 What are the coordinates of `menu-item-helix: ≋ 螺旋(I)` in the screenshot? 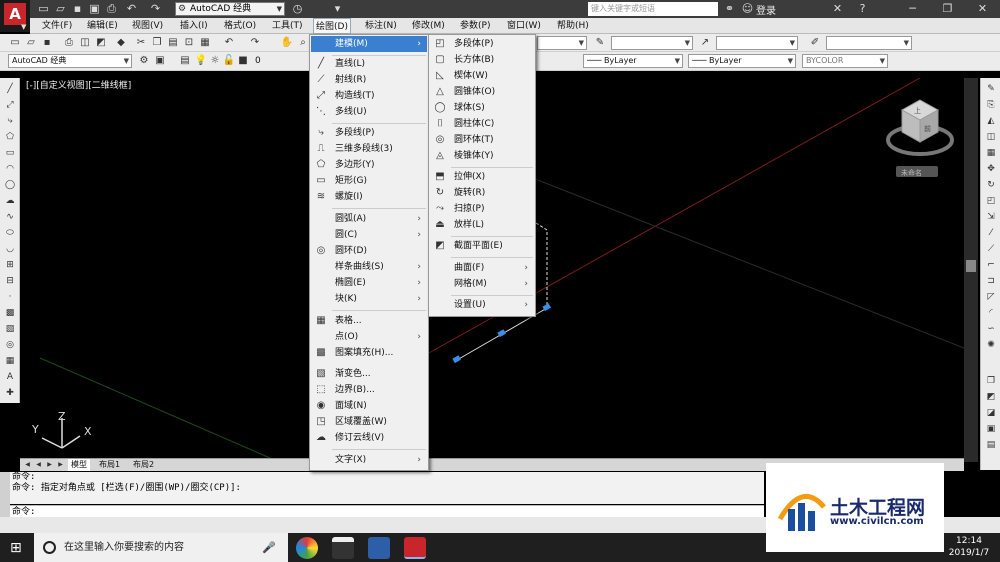 It's located at (369, 197).